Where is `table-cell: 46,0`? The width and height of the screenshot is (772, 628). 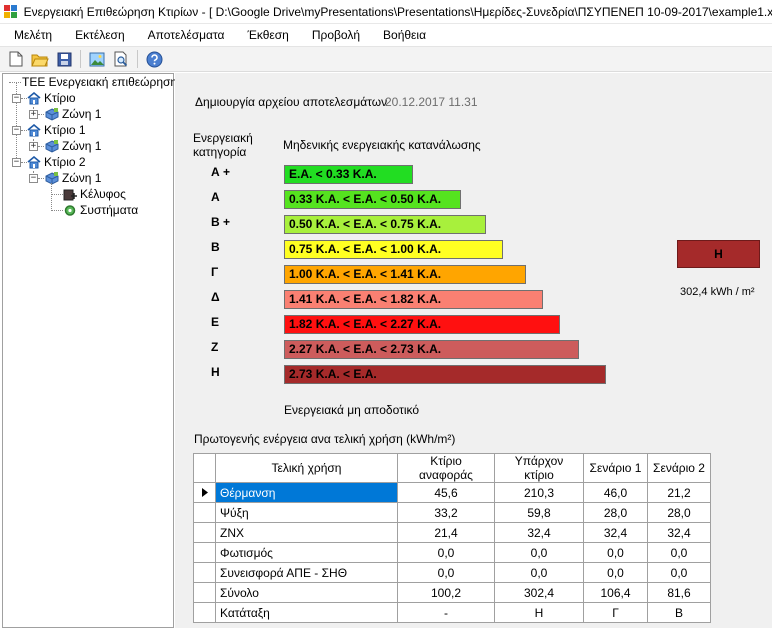 table-cell: 46,0 is located at coordinates (615, 492).